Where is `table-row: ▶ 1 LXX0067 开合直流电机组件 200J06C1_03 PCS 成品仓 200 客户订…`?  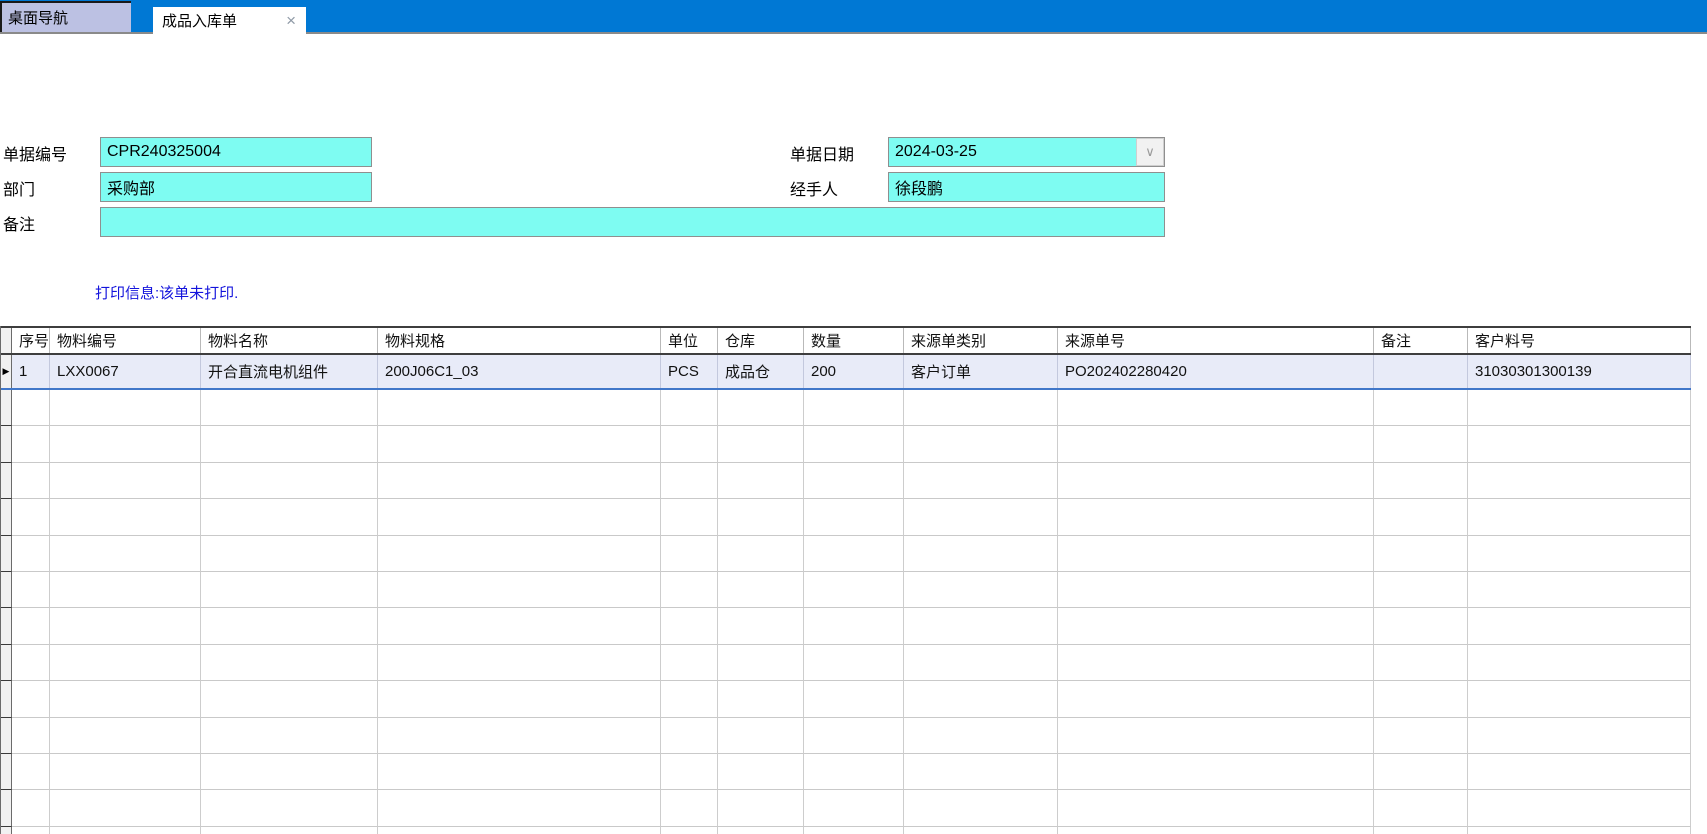 table-row: ▶ 1 LXX0067 开合直流电机组件 200J06C1_03 PCS 成品仓 200 客户订… is located at coordinates (846, 372).